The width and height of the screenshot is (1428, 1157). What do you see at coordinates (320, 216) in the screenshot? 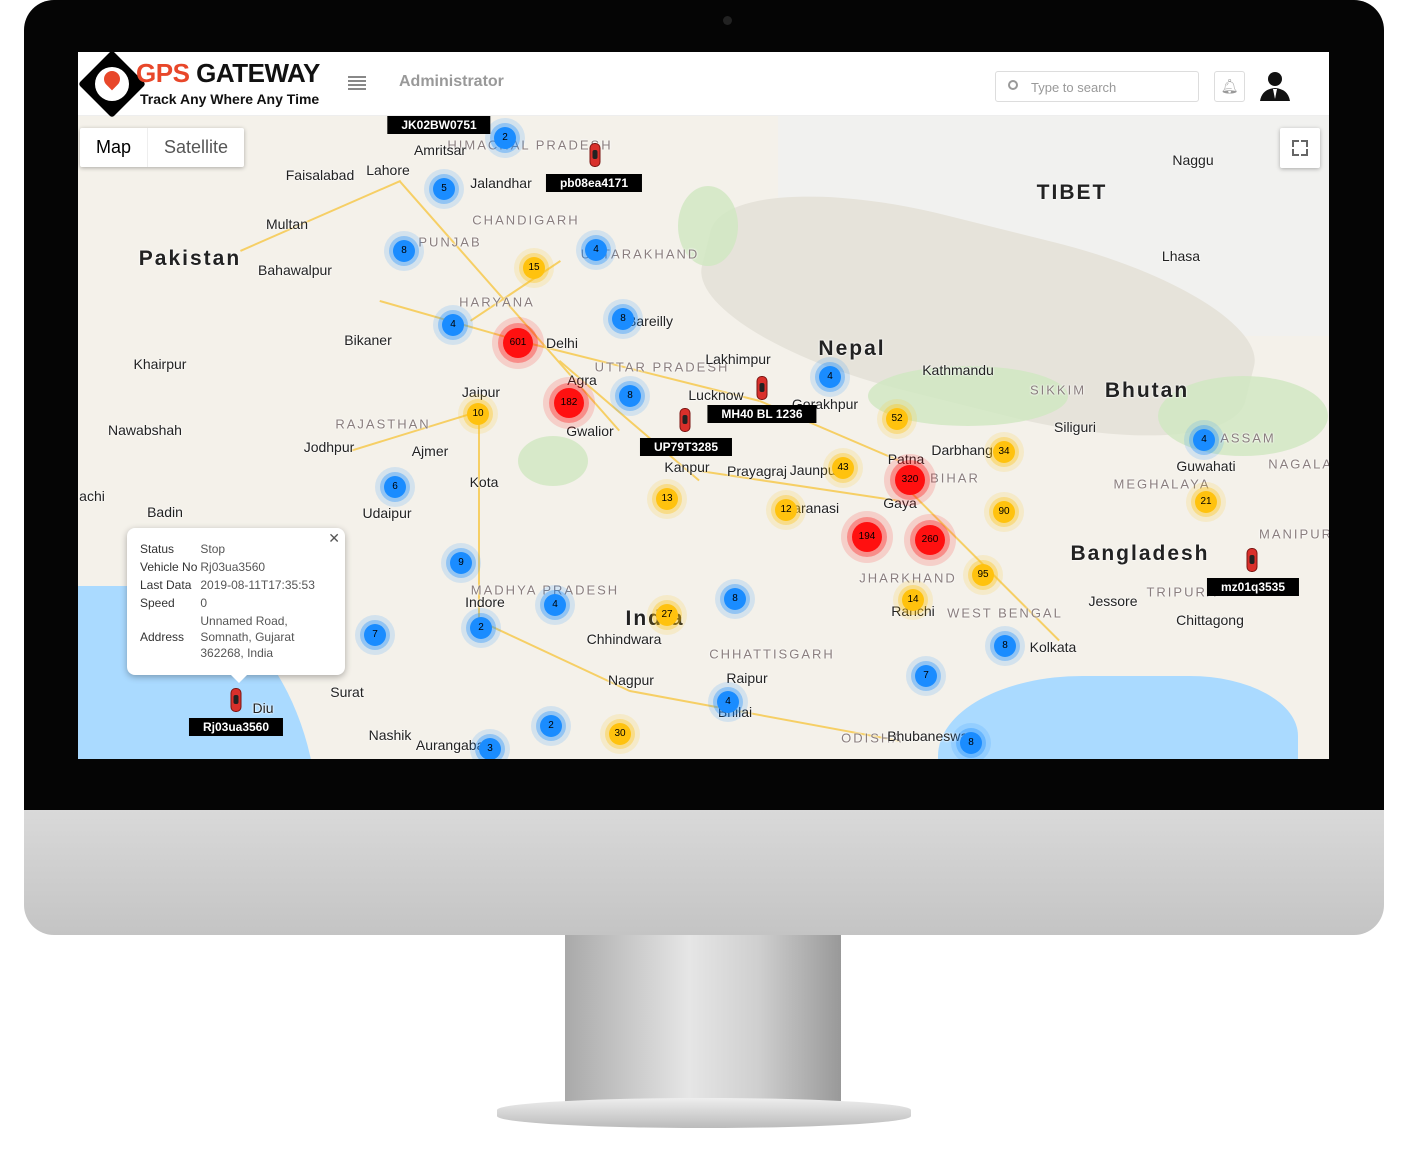
I see `road-line` at bounding box center [320, 216].